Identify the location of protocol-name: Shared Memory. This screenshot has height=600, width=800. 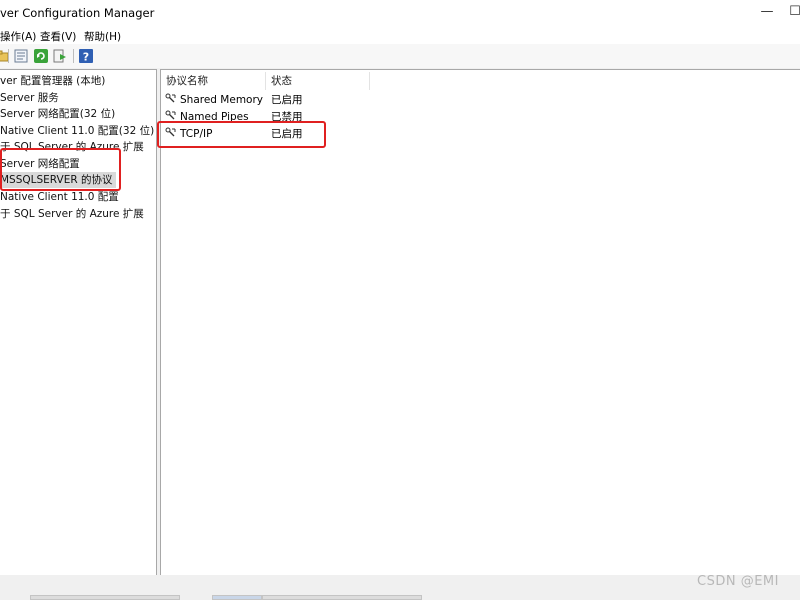
(222, 100).